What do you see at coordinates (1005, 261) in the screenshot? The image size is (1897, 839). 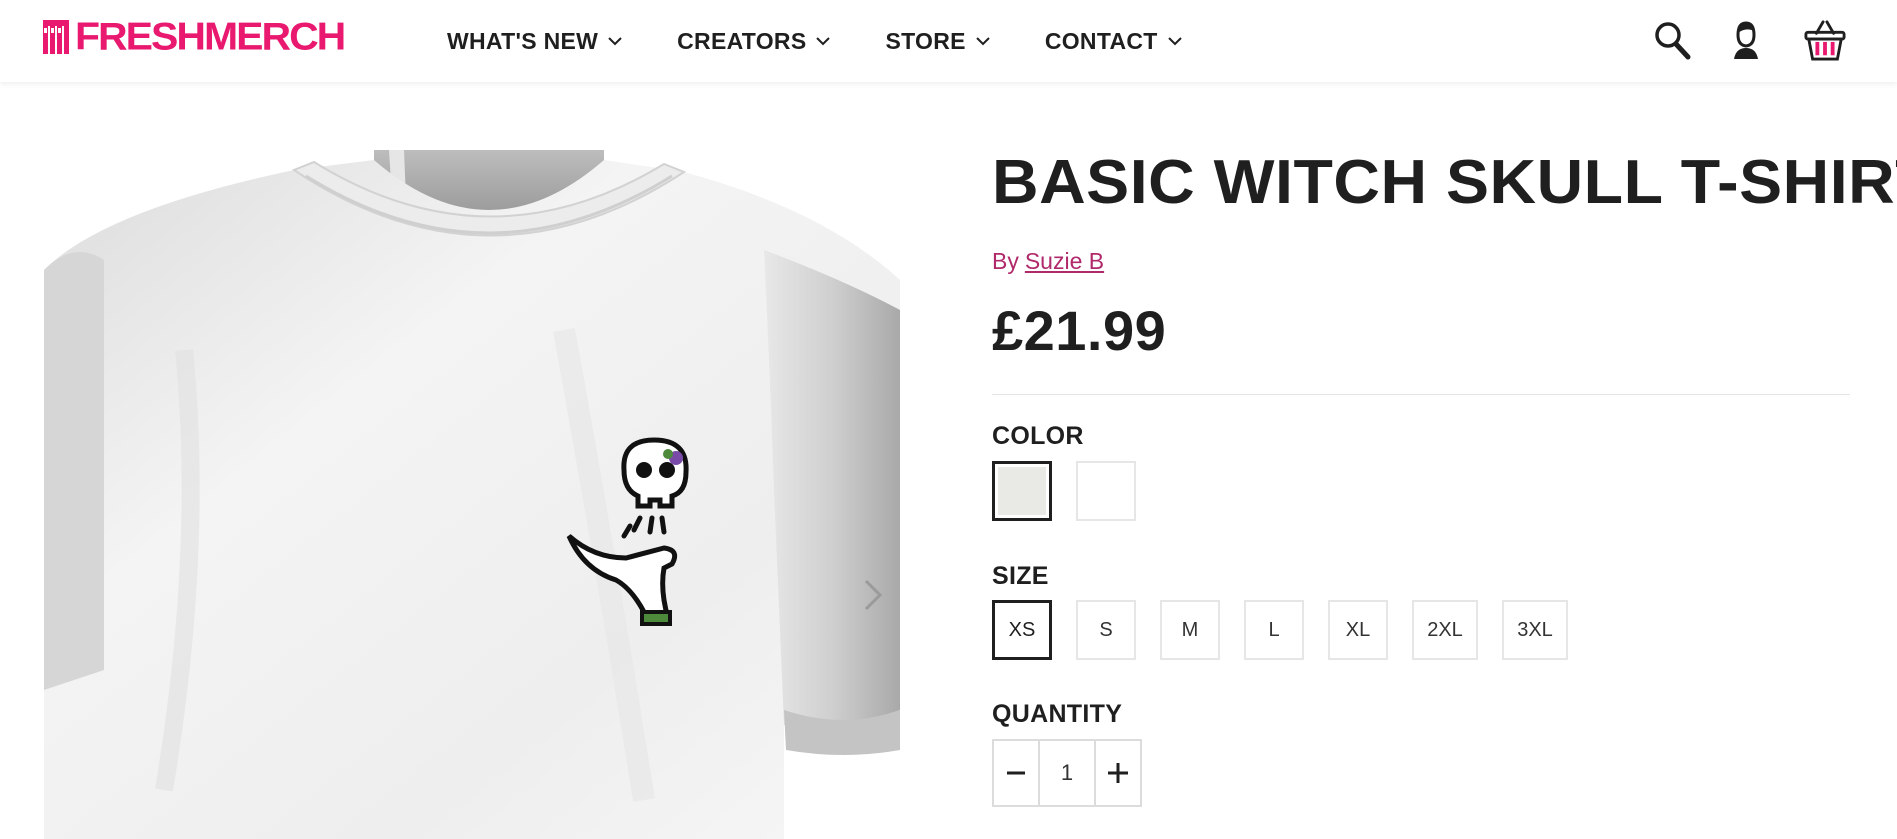 I see `by-prefix: By` at bounding box center [1005, 261].